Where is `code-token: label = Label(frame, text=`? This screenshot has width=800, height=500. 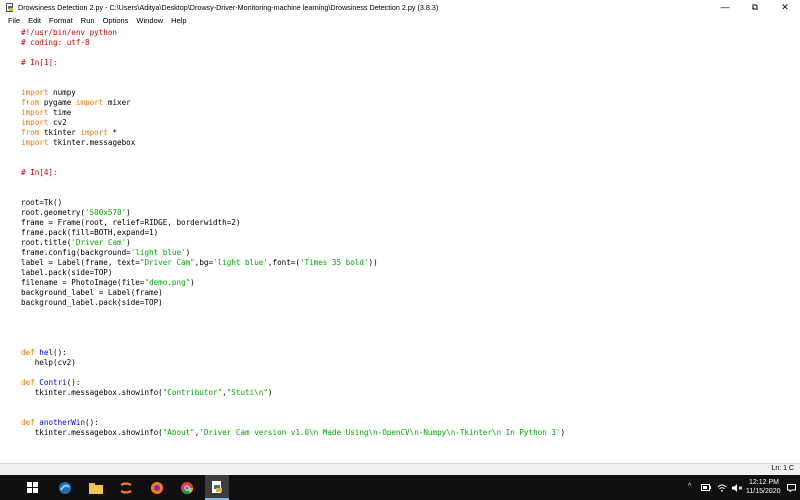
code-token: label = Label(frame, text= is located at coordinates (80, 262).